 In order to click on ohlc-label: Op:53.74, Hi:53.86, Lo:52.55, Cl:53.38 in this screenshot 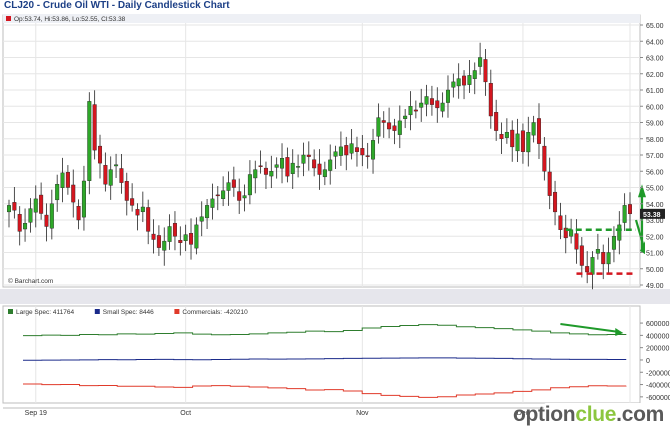, I will do `click(70, 19)`.